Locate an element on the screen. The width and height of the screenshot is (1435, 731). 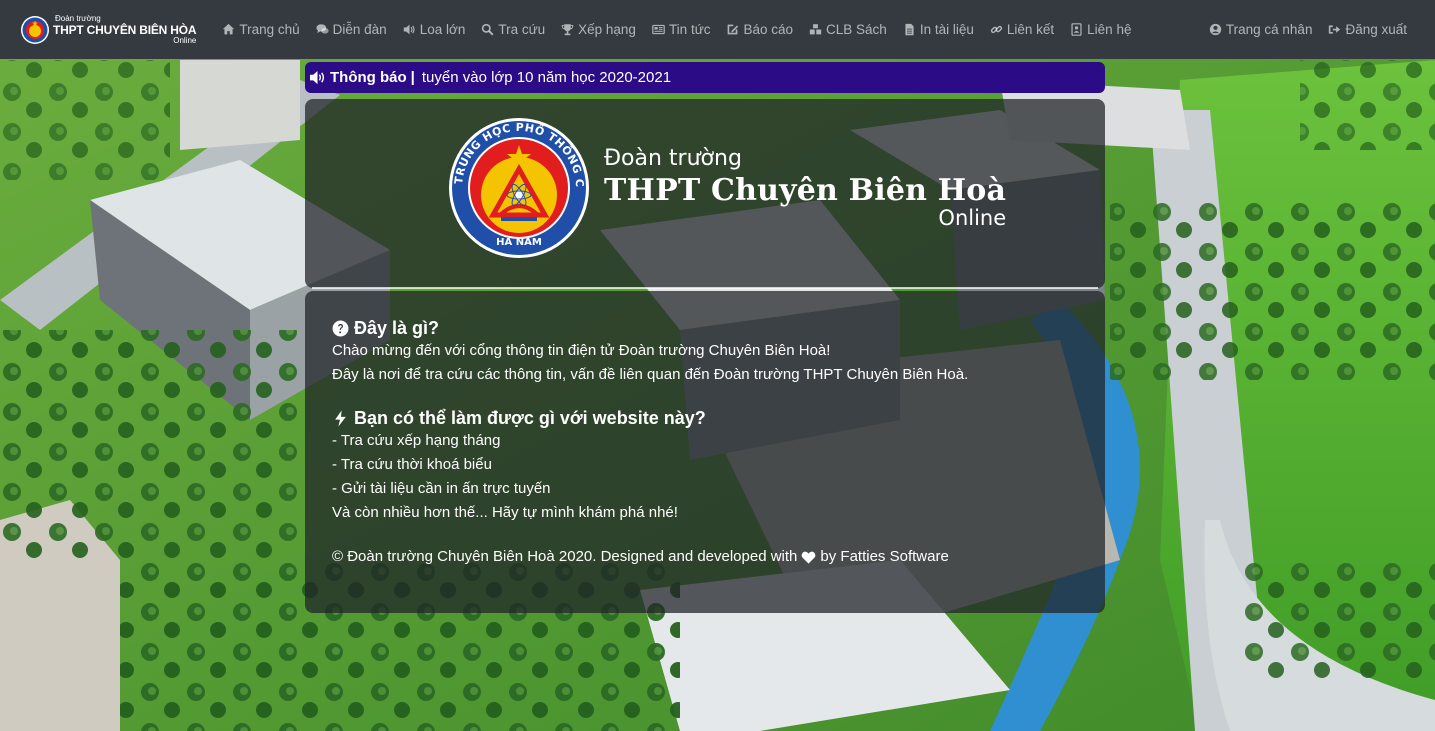
nav-item-label: Tin tức is located at coordinates (689, 29).